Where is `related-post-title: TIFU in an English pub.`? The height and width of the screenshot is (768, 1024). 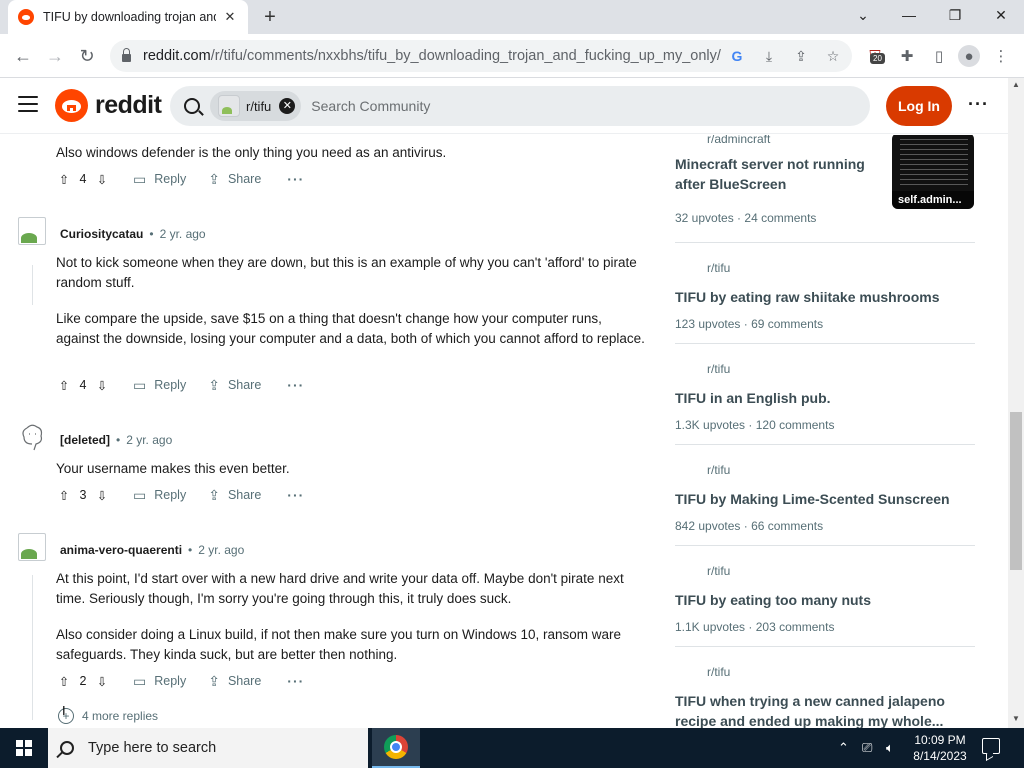
related-post-title: TIFU in an English pub. is located at coordinates (825, 398).